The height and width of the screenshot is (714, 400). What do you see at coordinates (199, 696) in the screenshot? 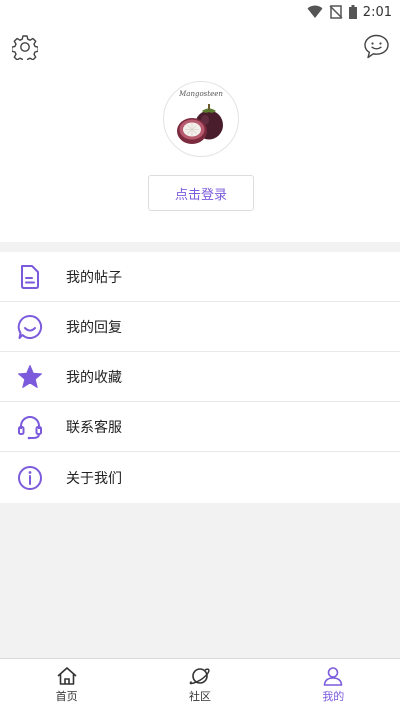
I see `tab-label: 社区` at bounding box center [199, 696].